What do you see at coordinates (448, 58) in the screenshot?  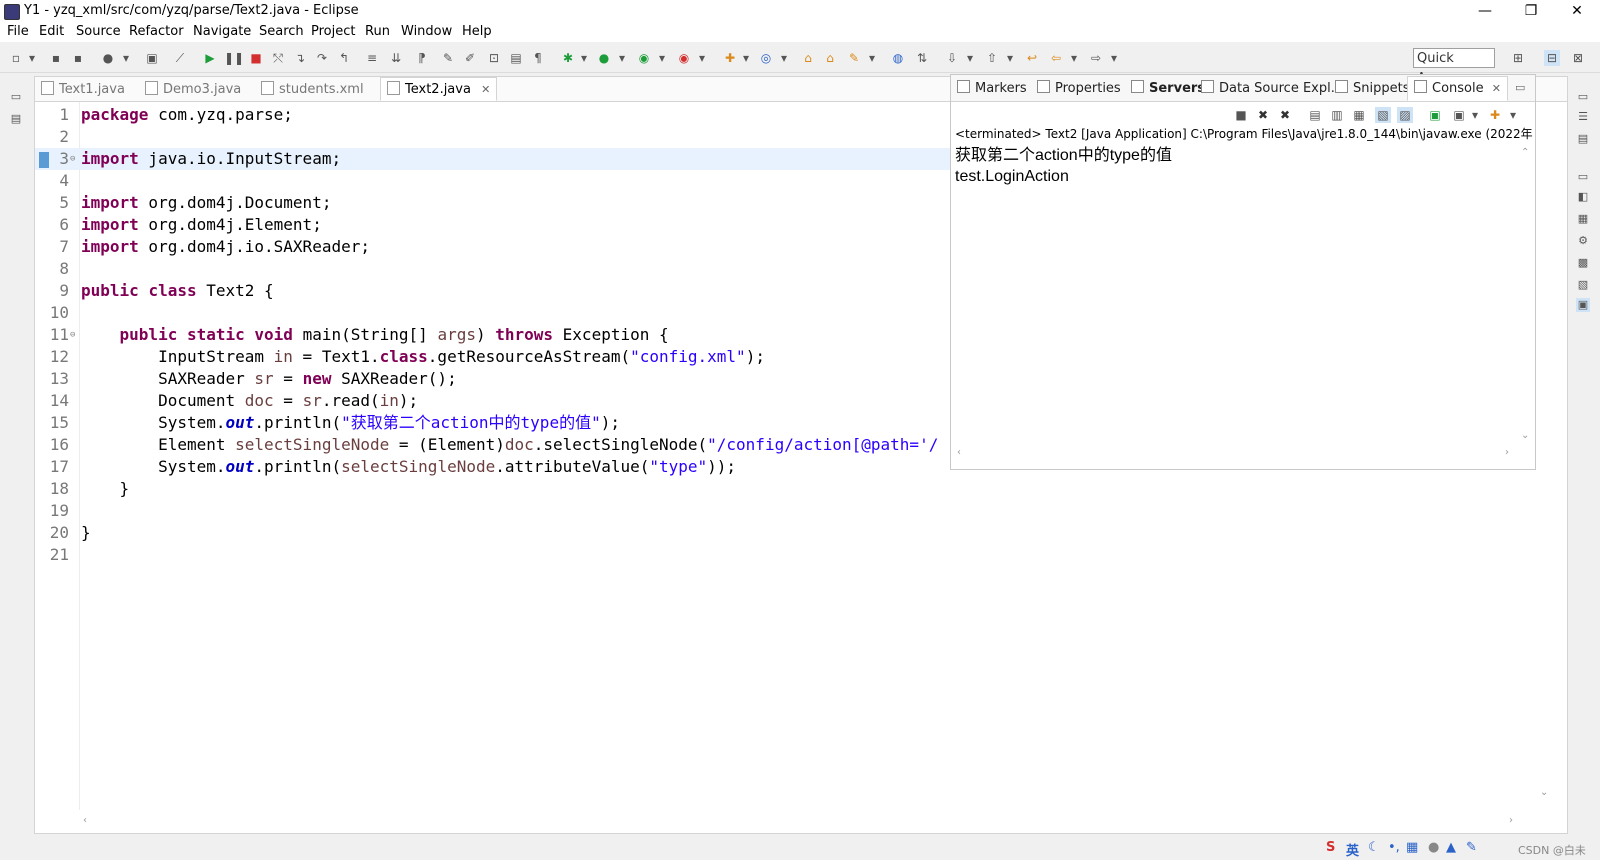 I see `pen-icon: ✎` at bounding box center [448, 58].